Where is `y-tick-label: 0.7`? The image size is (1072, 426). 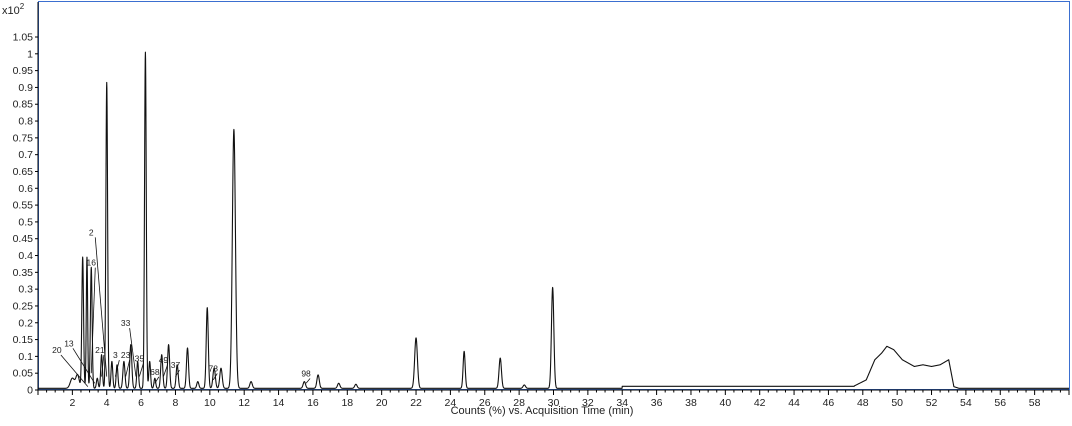
y-tick-label: 0.7 is located at coordinates (25, 155).